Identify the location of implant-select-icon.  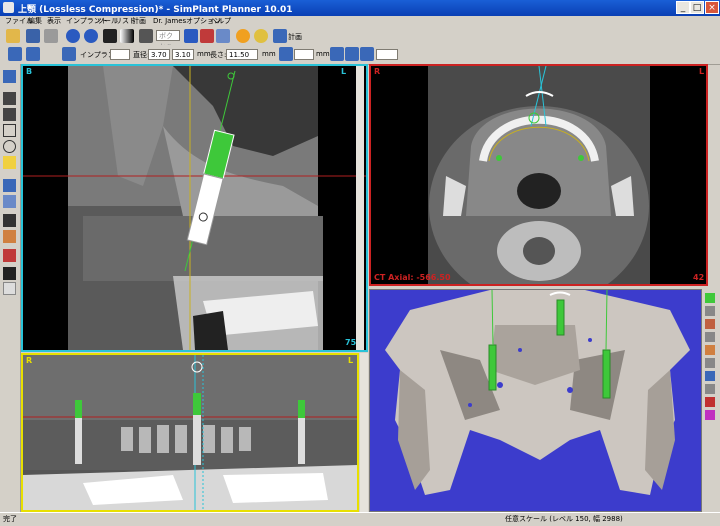
(69, 54).